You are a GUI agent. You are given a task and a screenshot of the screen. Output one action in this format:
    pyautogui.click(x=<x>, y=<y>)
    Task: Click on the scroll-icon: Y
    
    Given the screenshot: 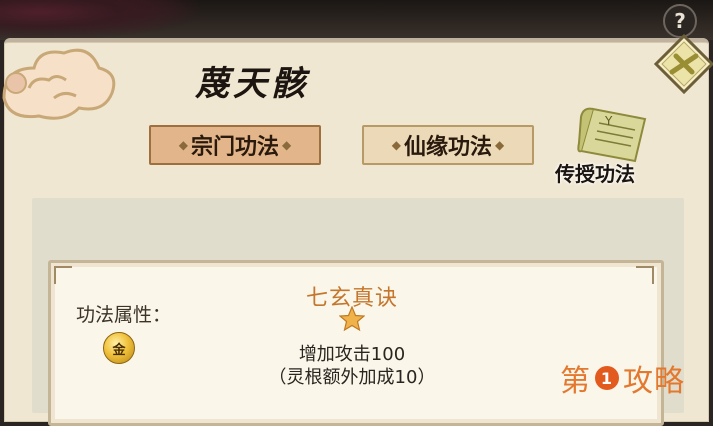 What is the action you would take?
    pyautogui.click(x=613, y=134)
    